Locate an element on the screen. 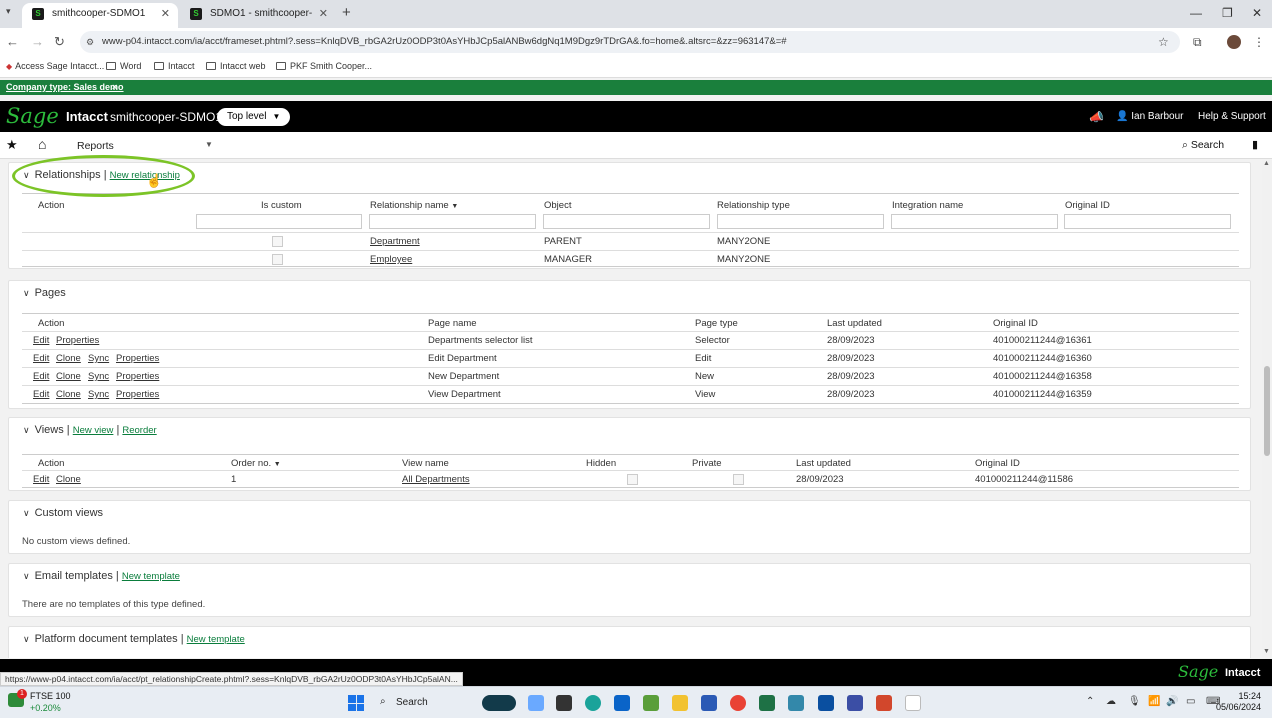 This screenshot has height=718, width=1272. scroll-up-icon: ▲ is located at coordinates (1266, 163).